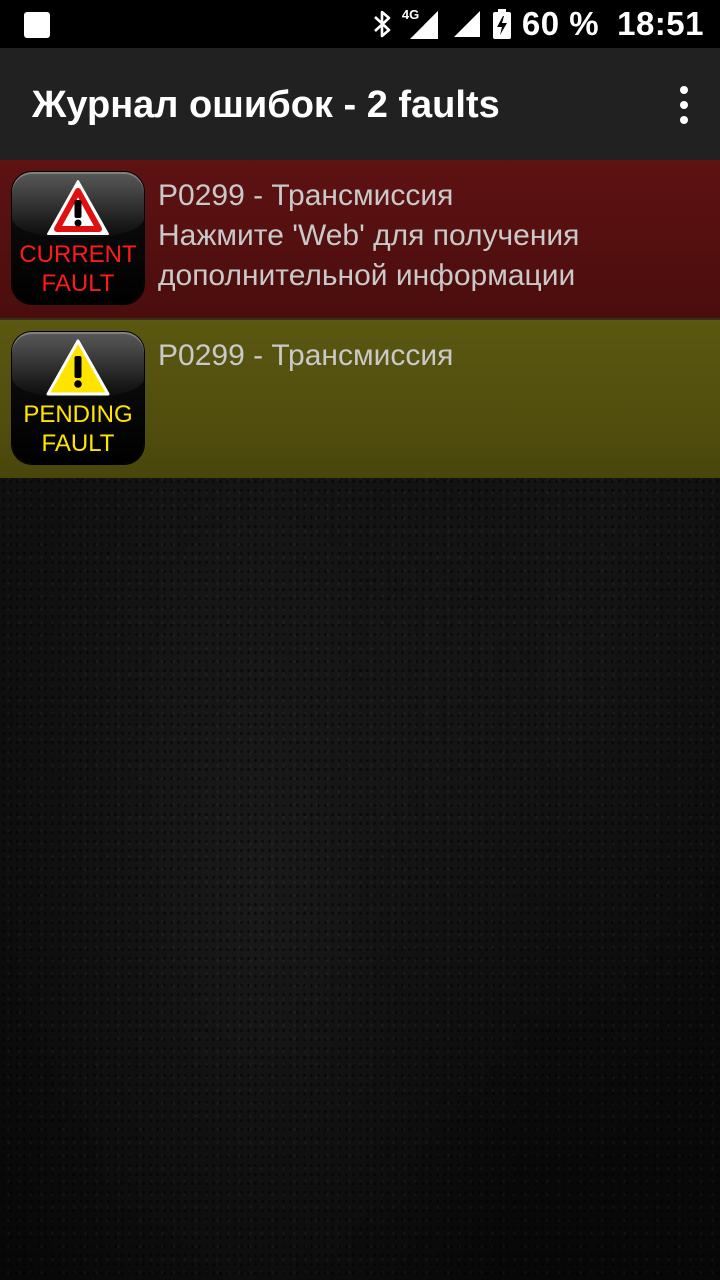 This screenshot has width=720, height=1280. Describe the element at coordinates (78, 398) in the screenshot. I see `pending-fault-badge: PENDING FAULT` at that location.